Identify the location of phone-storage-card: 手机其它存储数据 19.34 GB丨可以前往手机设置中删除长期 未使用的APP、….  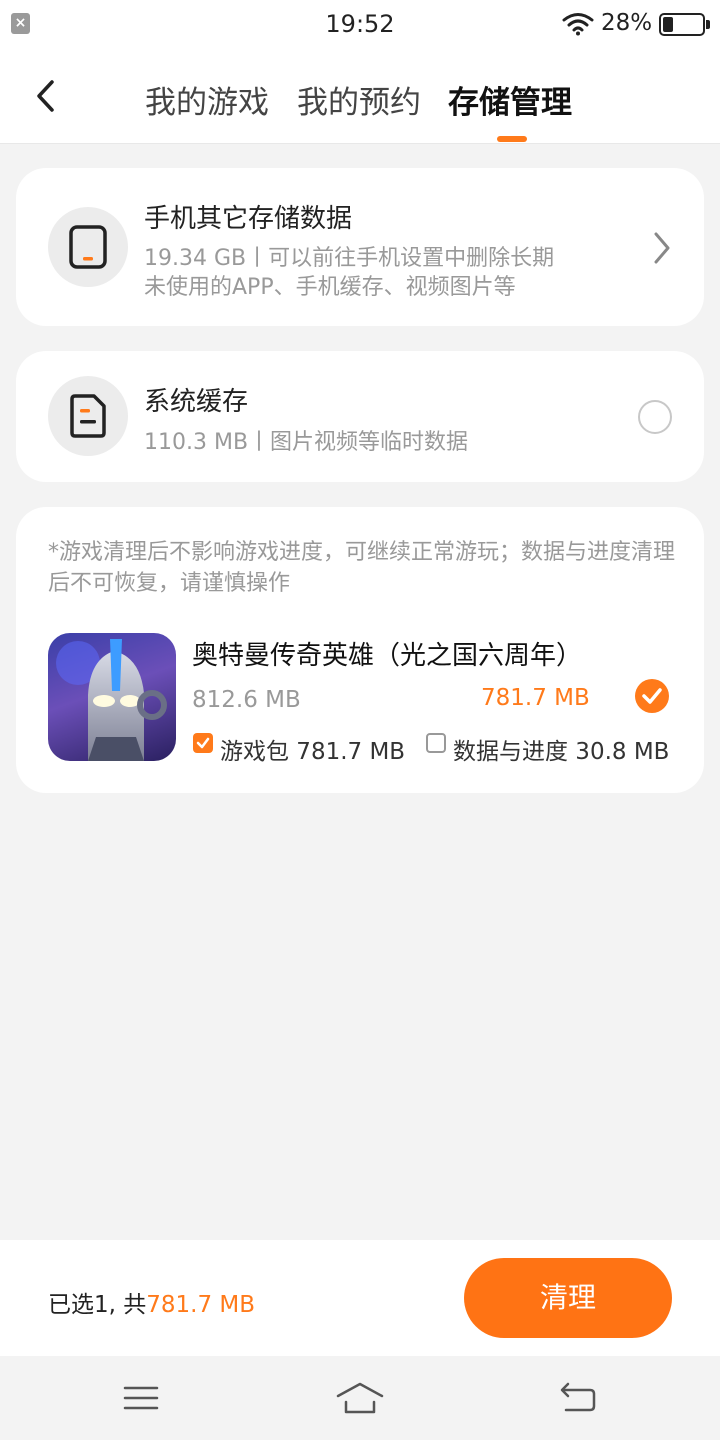
(360, 247).